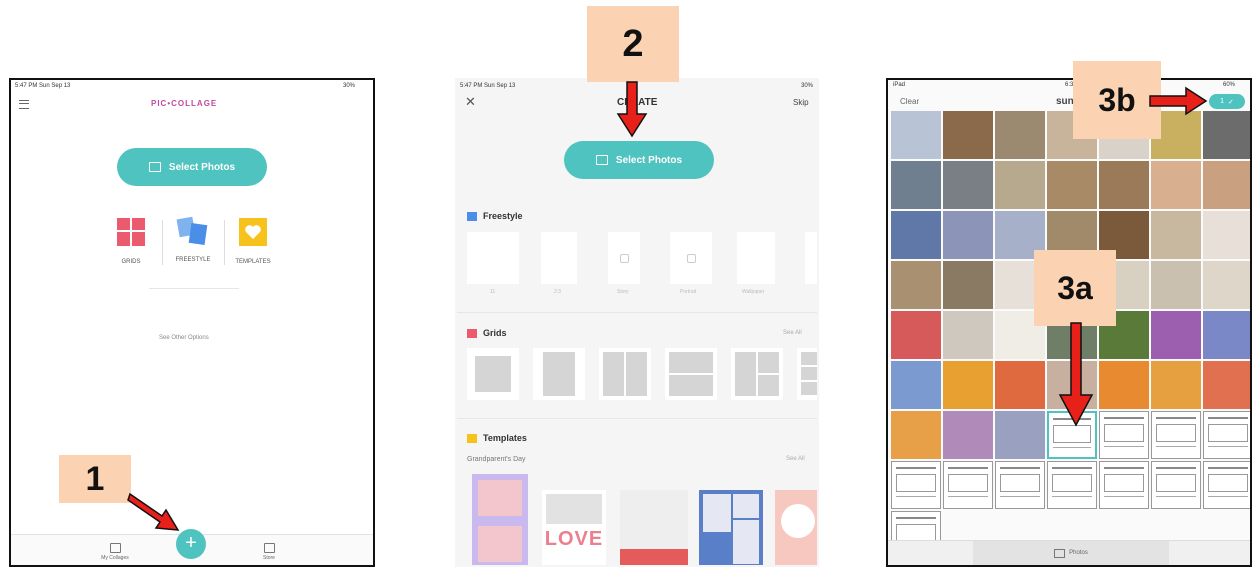  Describe the element at coordinates (497, 438) in the screenshot. I see `templates-heading: Templates` at that location.